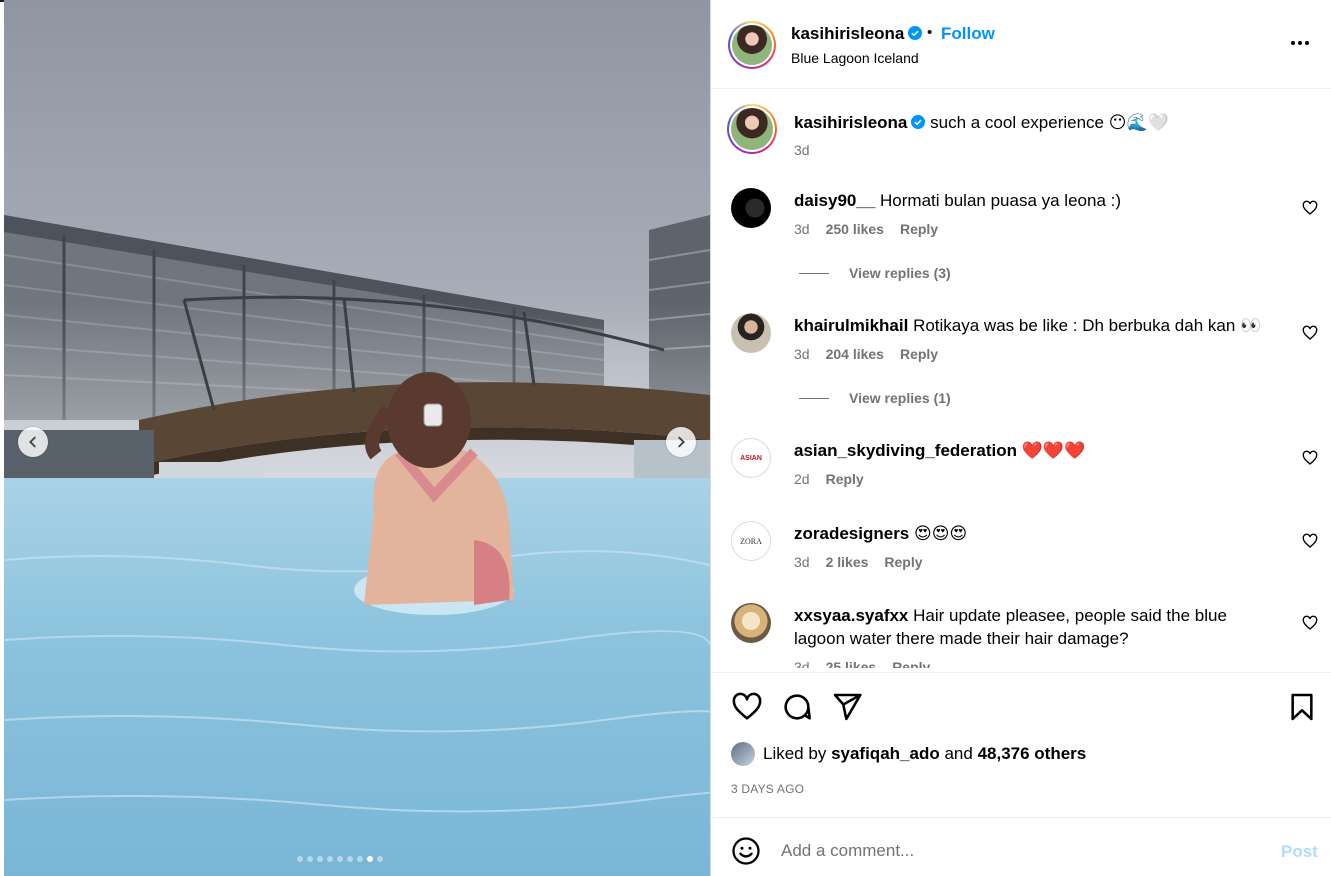 This screenshot has height=876, width=1331. What do you see at coordinates (802, 150) in the screenshot?
I see `caption-age: 3d` at bounding box center [802, 150].